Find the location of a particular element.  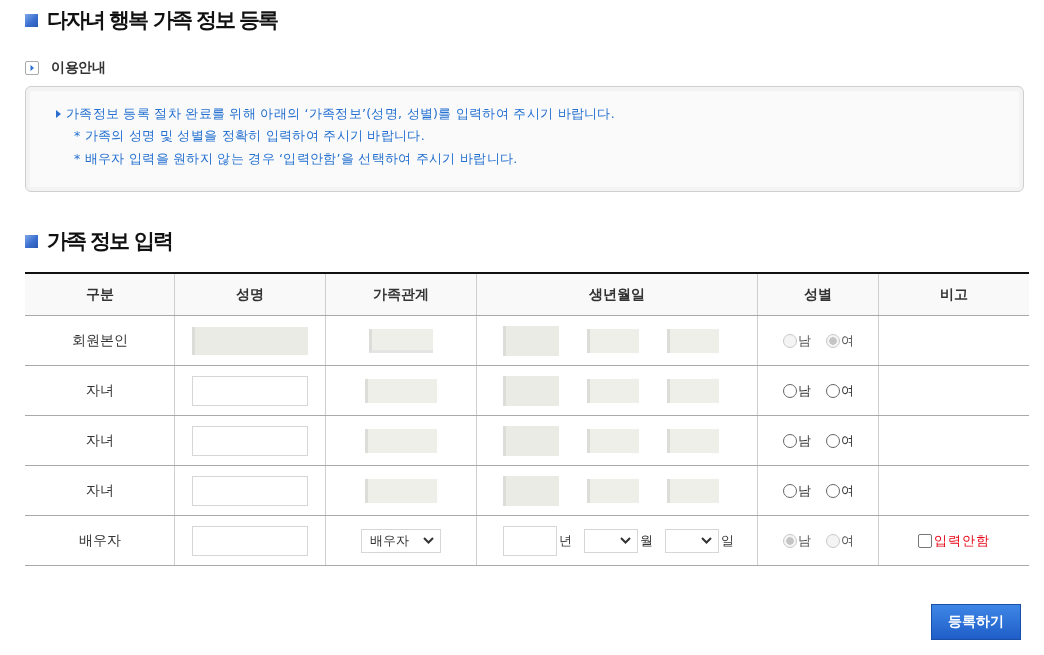

guide-text: * 가족의 성명 및 성별을 정확히 입력하여 주시기 바랍니다. is located at coordinates (249, 137).